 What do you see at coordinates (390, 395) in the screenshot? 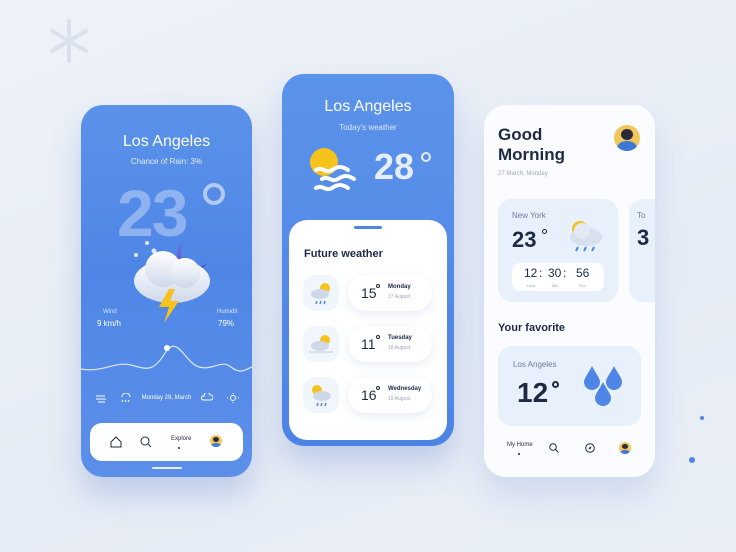
I see `forecast-card: 16 Wednesday 19 August` at bounding box center [390, 395].